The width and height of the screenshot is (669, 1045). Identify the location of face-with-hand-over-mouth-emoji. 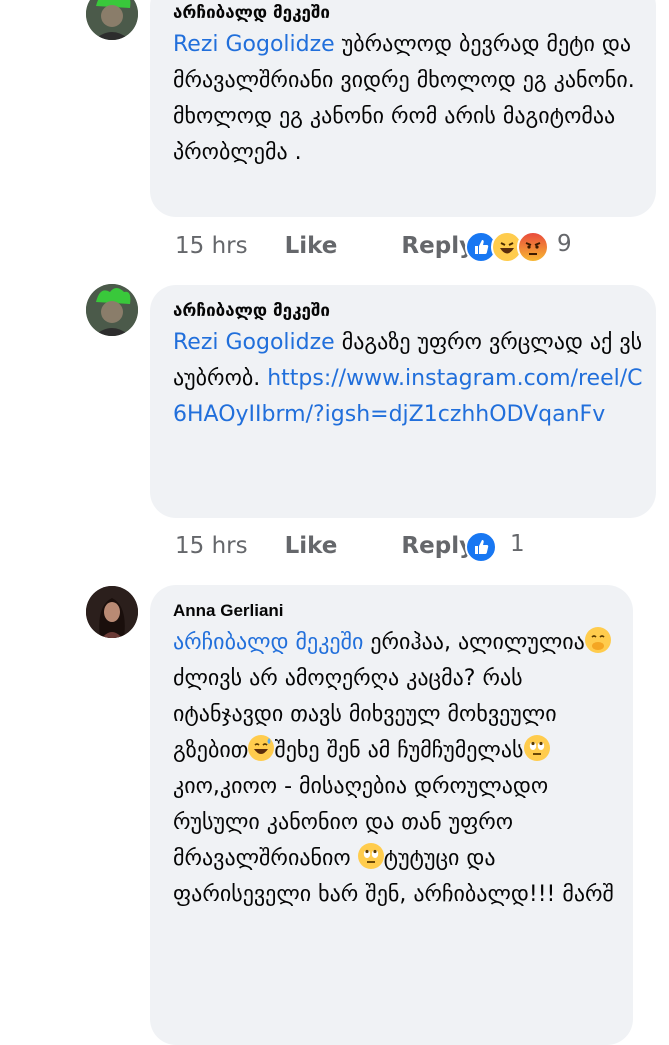
(597, 640).